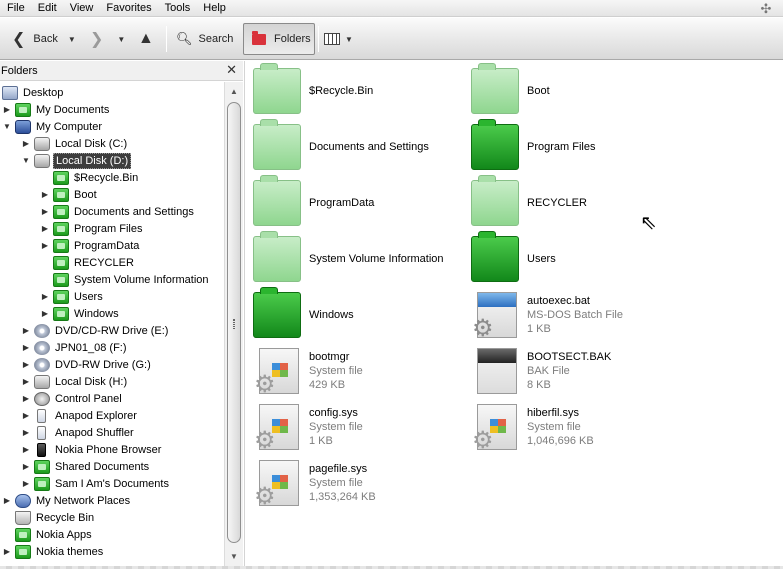 This screenshot has width=783, height=569. What do you see at coordinates (75, 143) in the screenshot?
I see `tree-item-local-disk-c: ▶ Local Disk (C:)` at bounding box center [75, 143].